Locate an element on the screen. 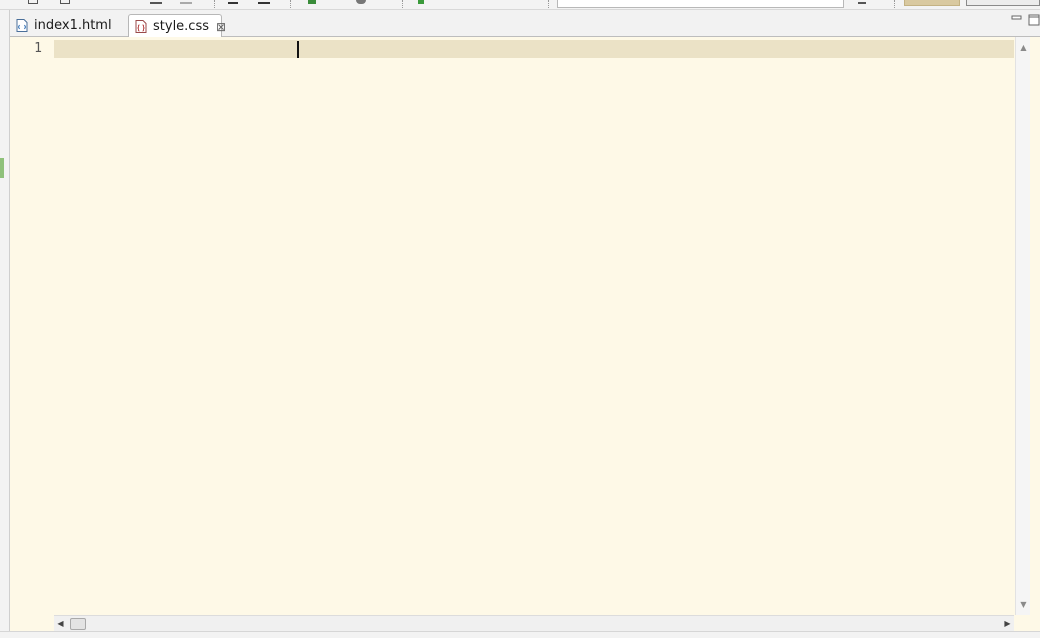  tab-label: index1.html is located at coordinates (73, 25).